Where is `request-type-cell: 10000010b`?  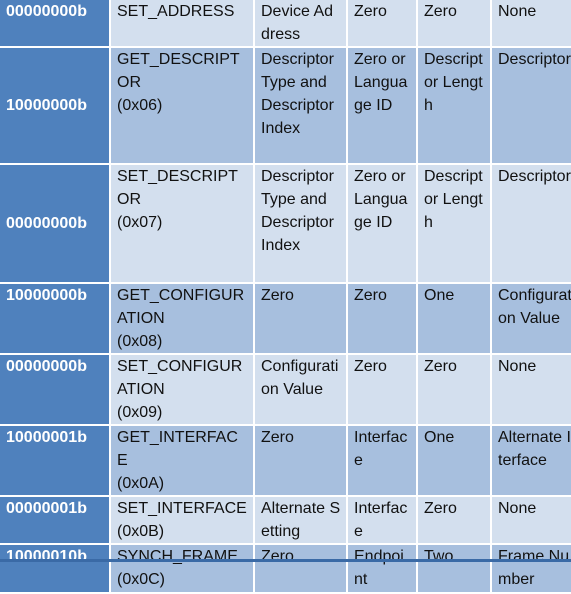 request-type-cell: 10000010b is located at coordinates (54, 568).